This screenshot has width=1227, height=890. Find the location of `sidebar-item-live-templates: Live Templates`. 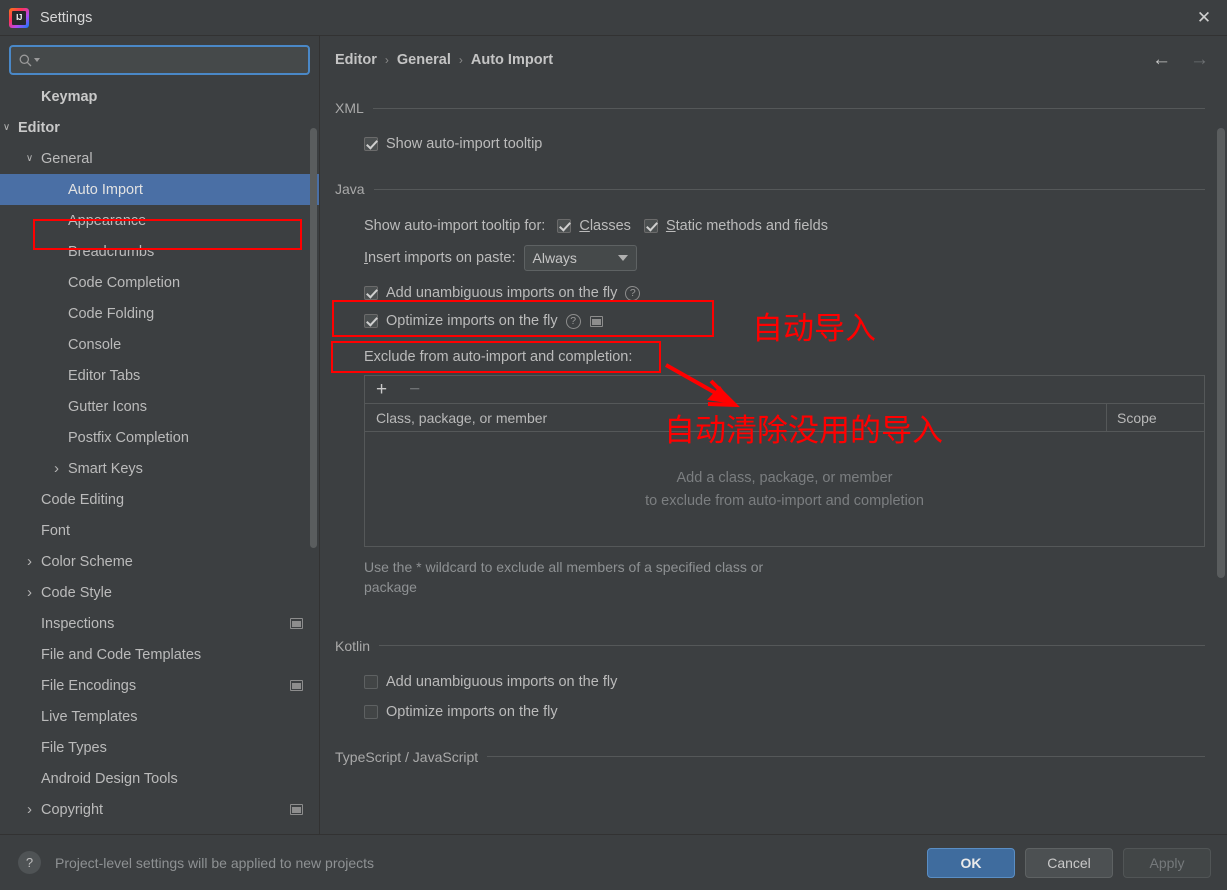

sidebar-item-live-templates: Live Templates is located at coordinates (159, 716).